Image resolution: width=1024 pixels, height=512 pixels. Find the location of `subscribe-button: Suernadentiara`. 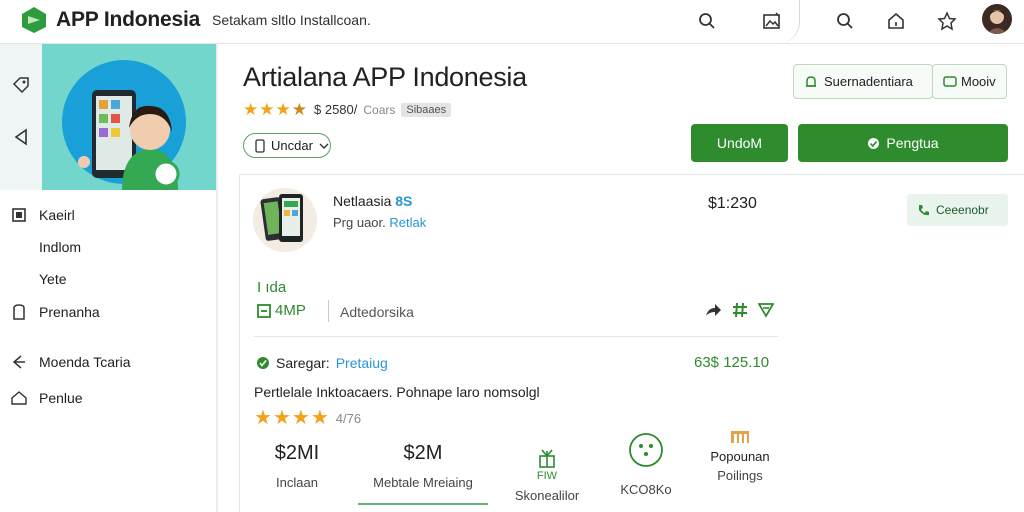

subscribe-button: Suernadentiara is located at coordinates (863, 81).